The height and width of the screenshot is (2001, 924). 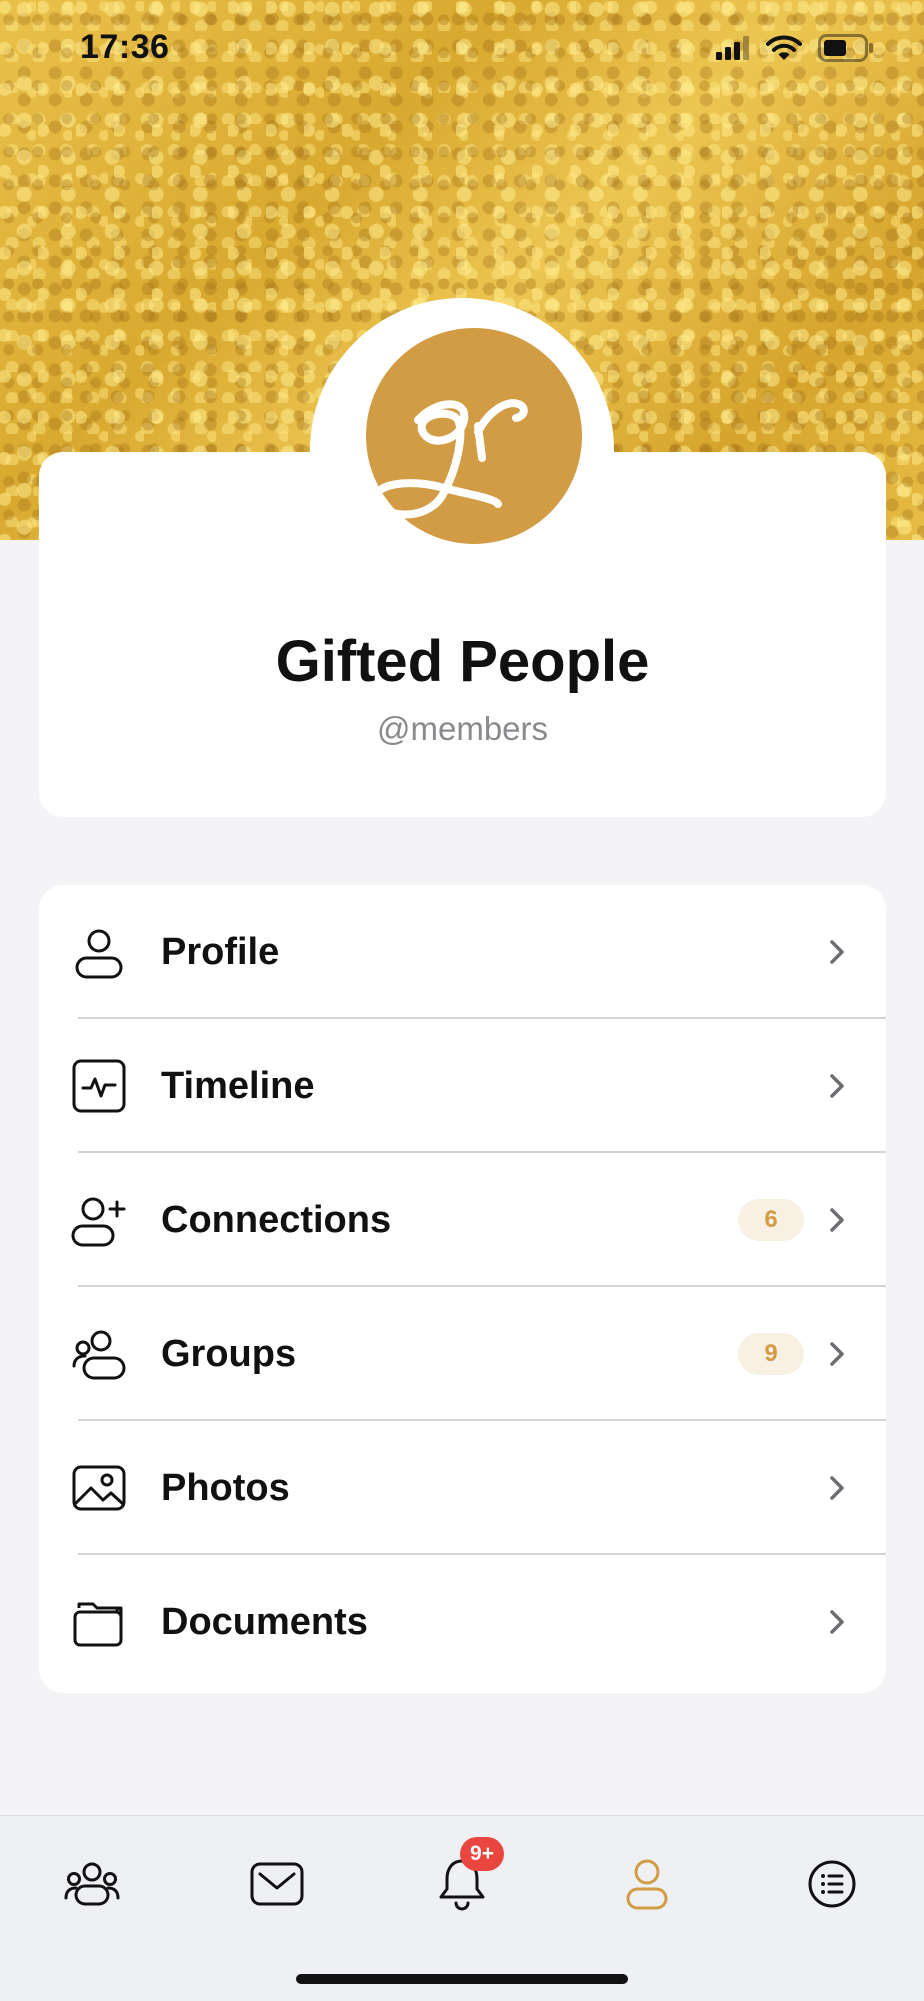 I want to click on home-indicator, so click(x=462, y=1979).